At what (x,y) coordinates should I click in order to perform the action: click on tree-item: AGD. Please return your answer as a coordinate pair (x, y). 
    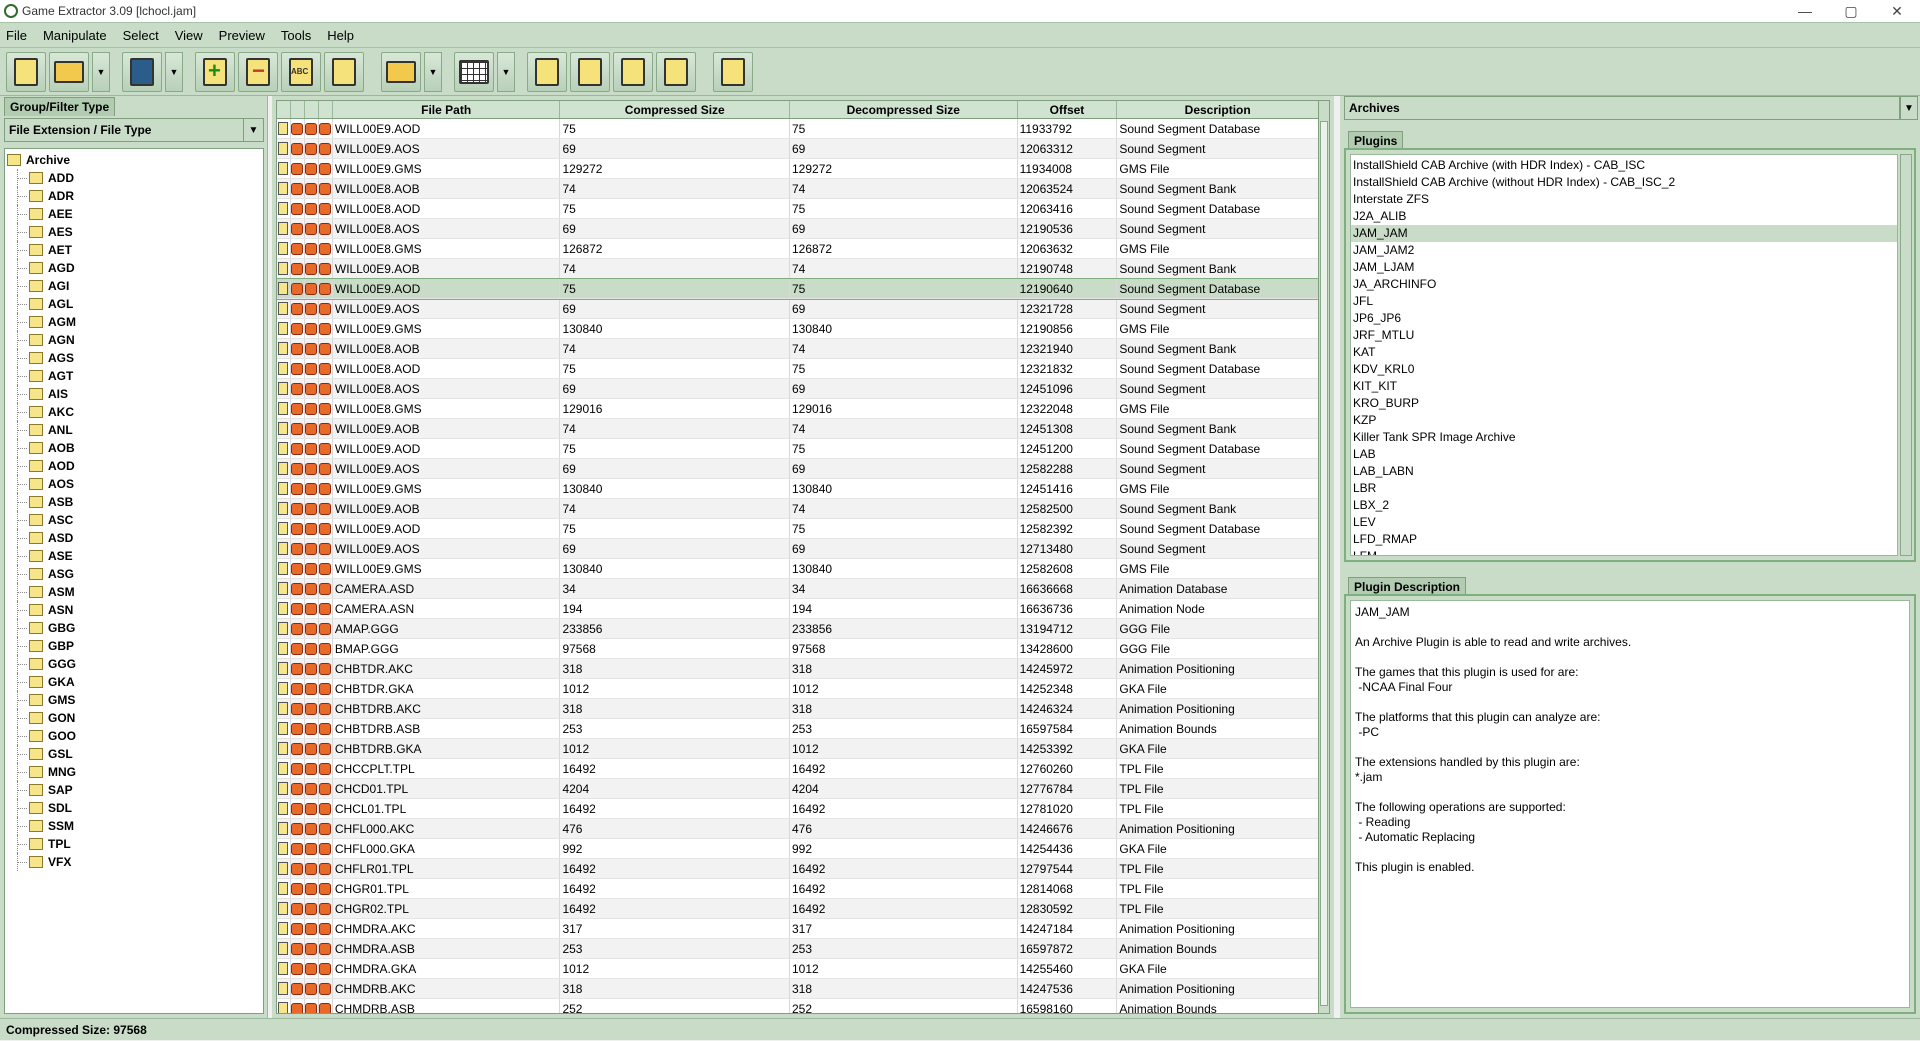
    Looking at the image, I should click on (134, 268).